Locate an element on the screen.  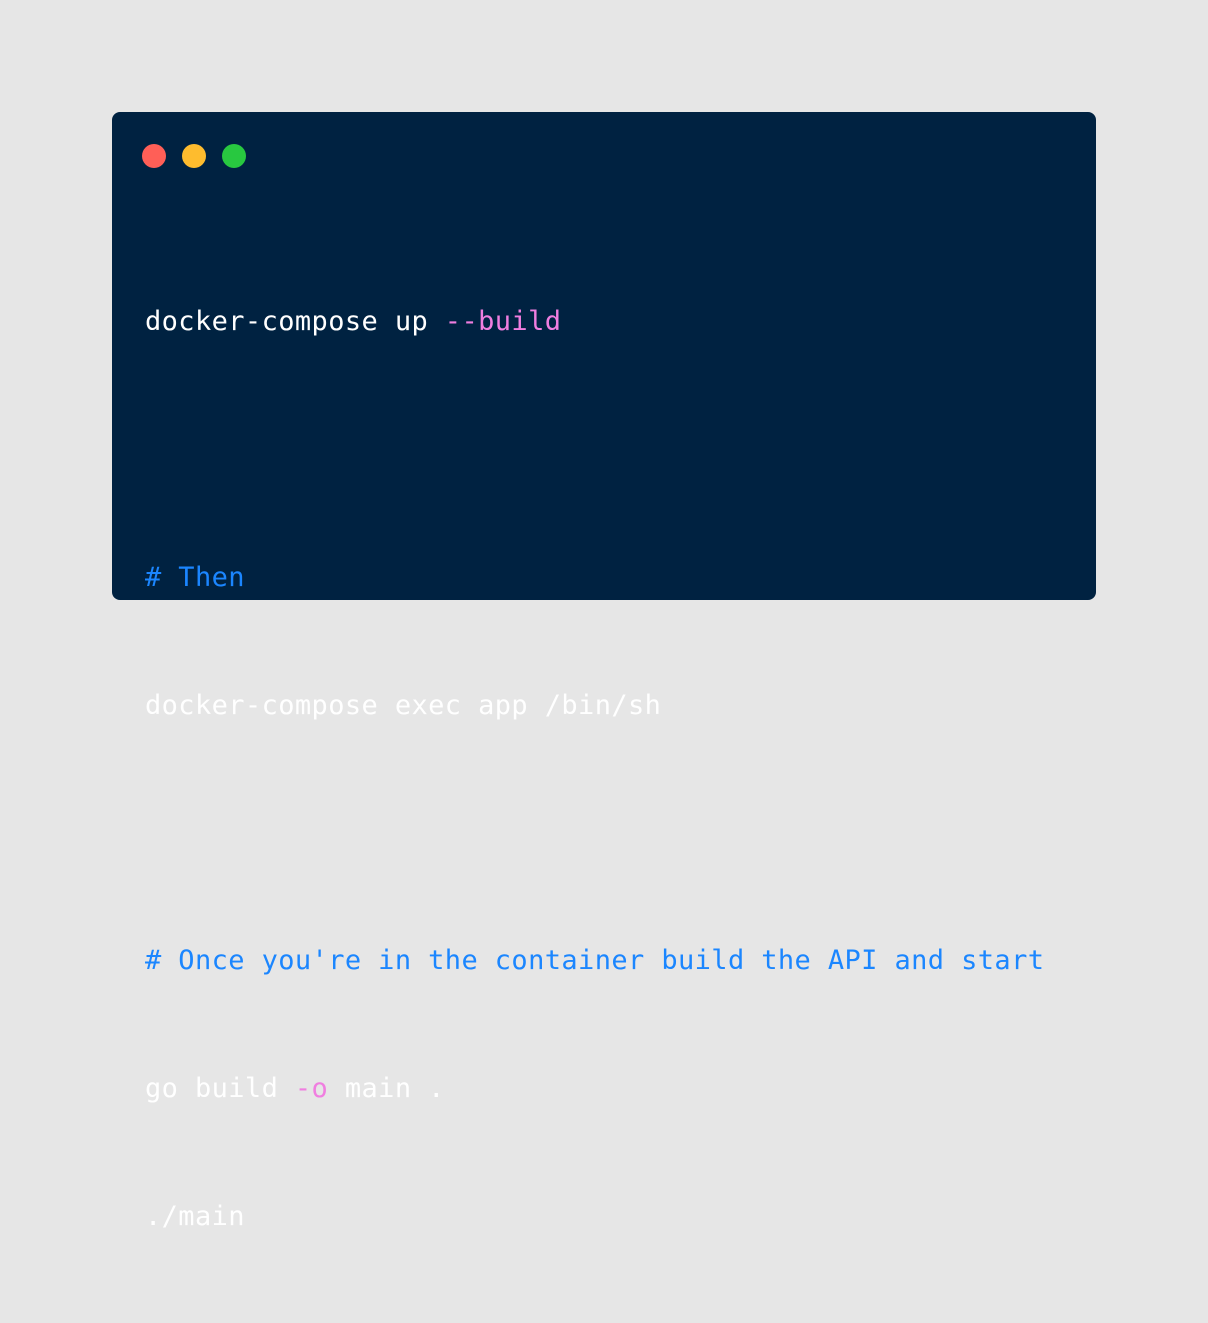
code-token-flag: --build is located at coordinates (503, 322).